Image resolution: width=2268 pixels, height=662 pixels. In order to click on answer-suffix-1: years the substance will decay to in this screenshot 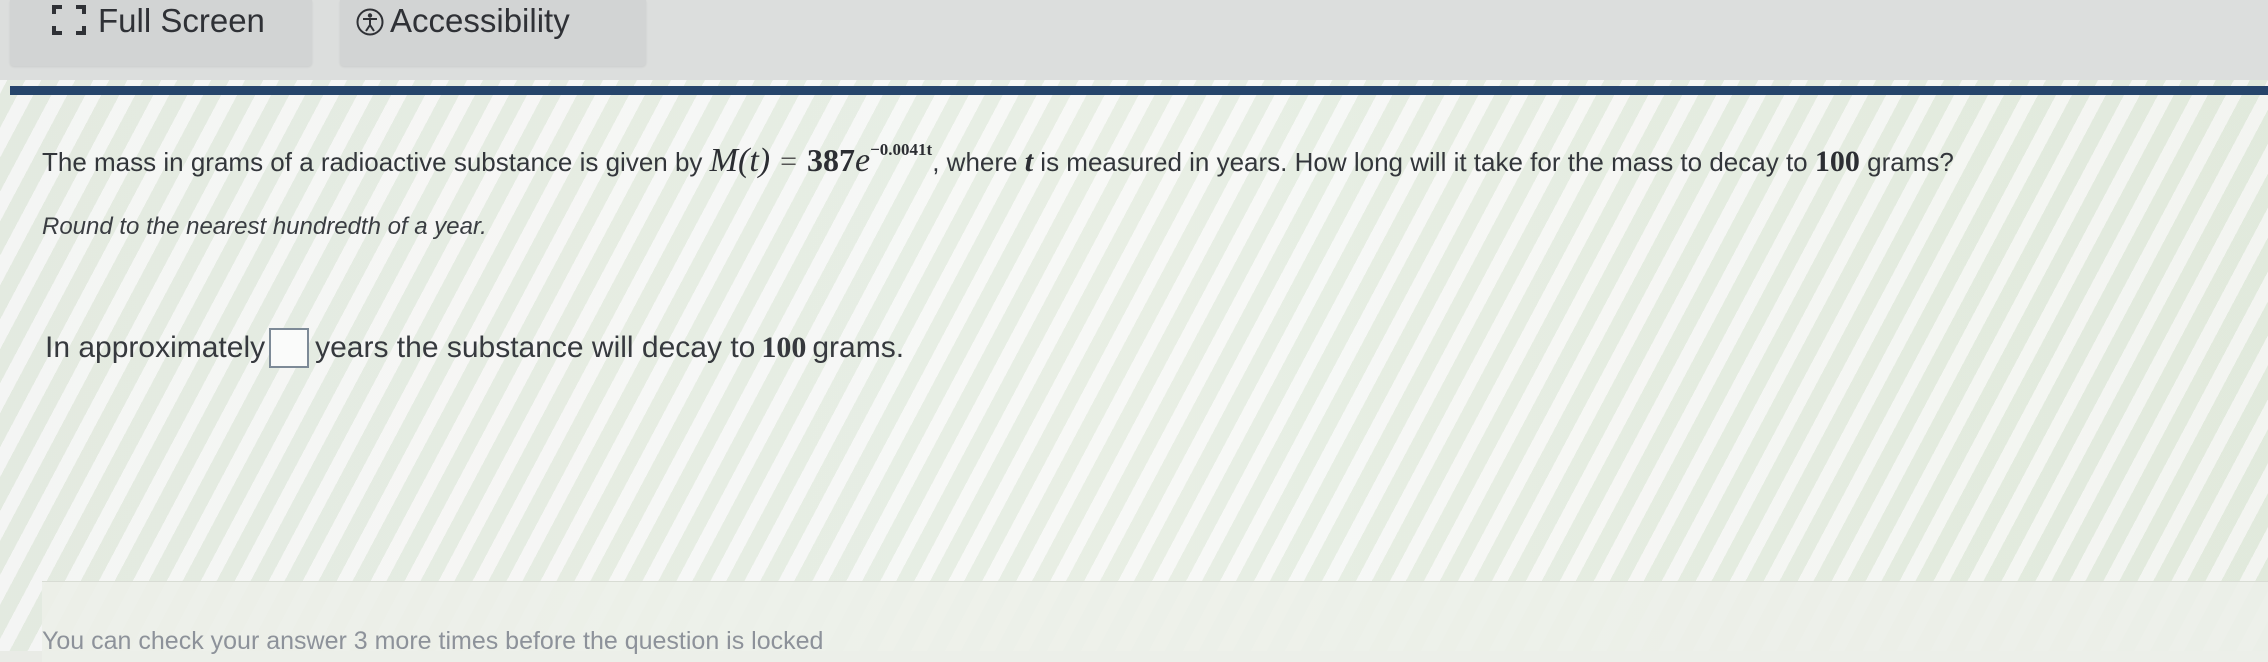, I will do `click(535, 347)`.